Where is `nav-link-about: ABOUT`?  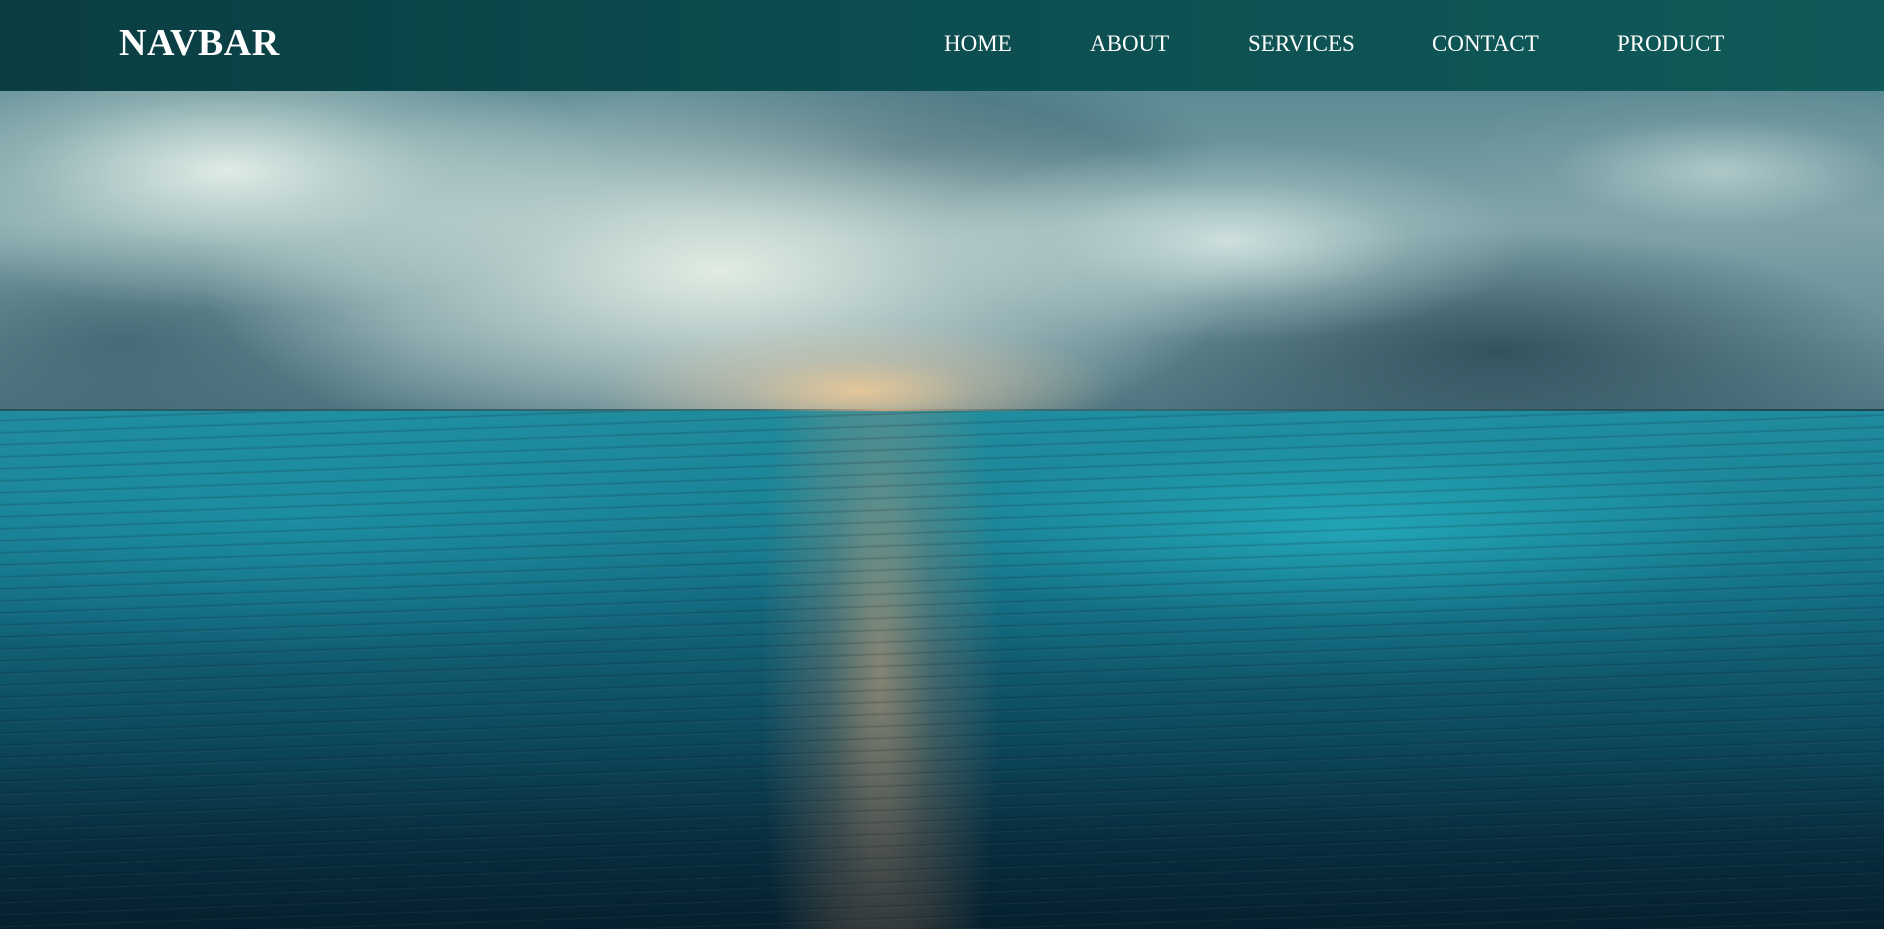
nav-link-about: ABOUT is located at coordinates (1129, 44).